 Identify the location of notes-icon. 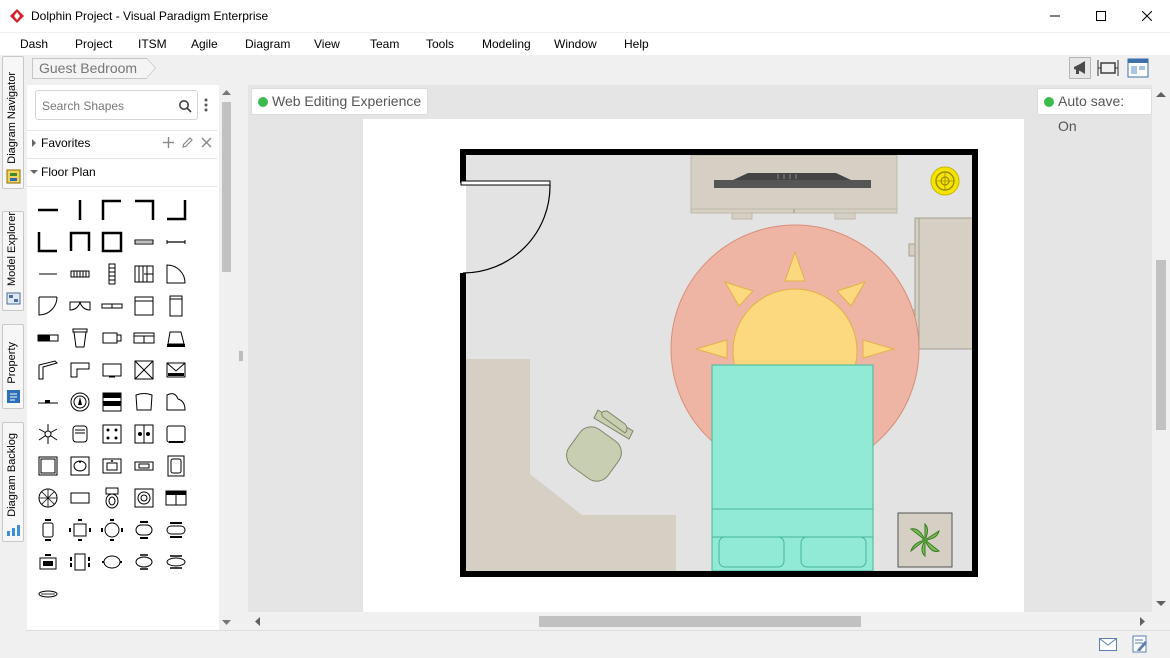
(1140, 644).